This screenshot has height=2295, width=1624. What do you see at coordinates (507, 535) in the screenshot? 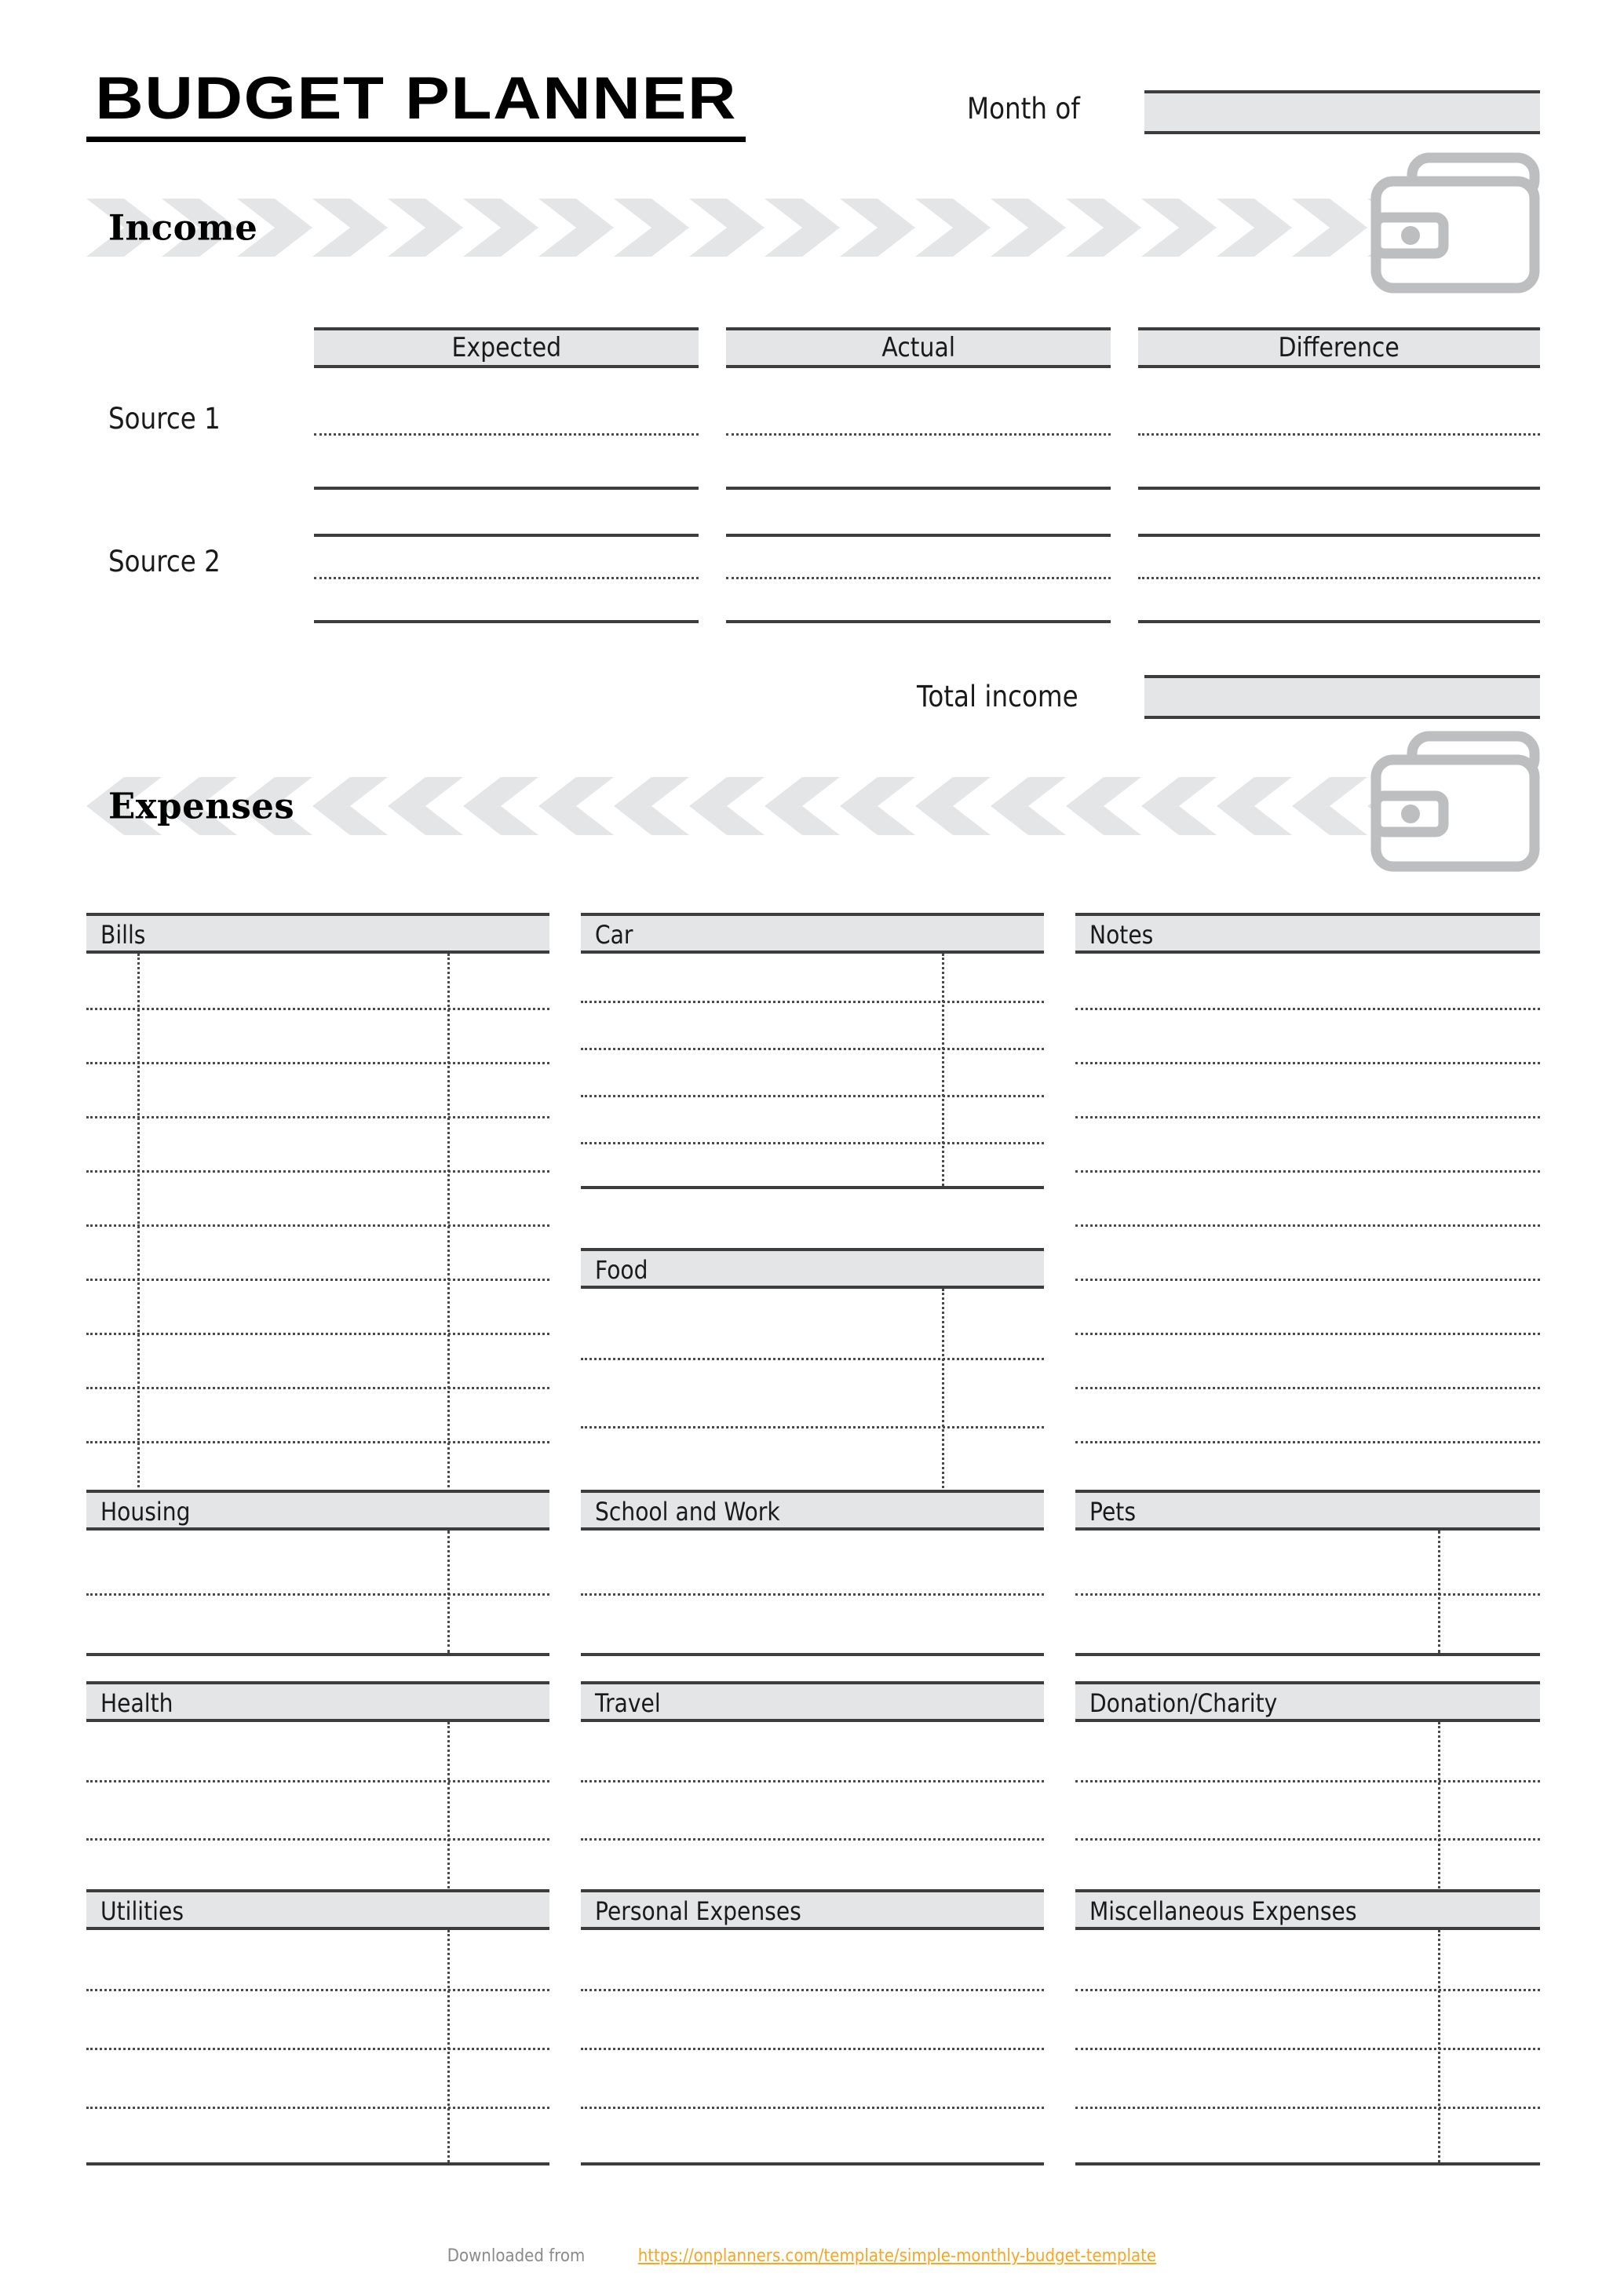
I see `income-row-1b-expected-input` at bounding box center [507, 535].